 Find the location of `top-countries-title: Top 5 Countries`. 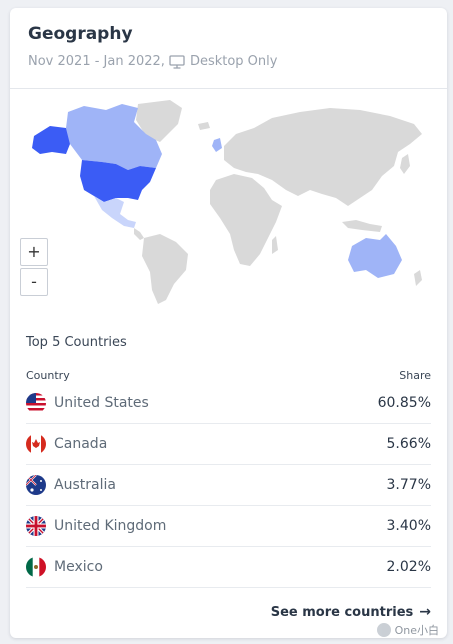

top-countries-title: Top 5 Countries is located at coordinates (76, 342).